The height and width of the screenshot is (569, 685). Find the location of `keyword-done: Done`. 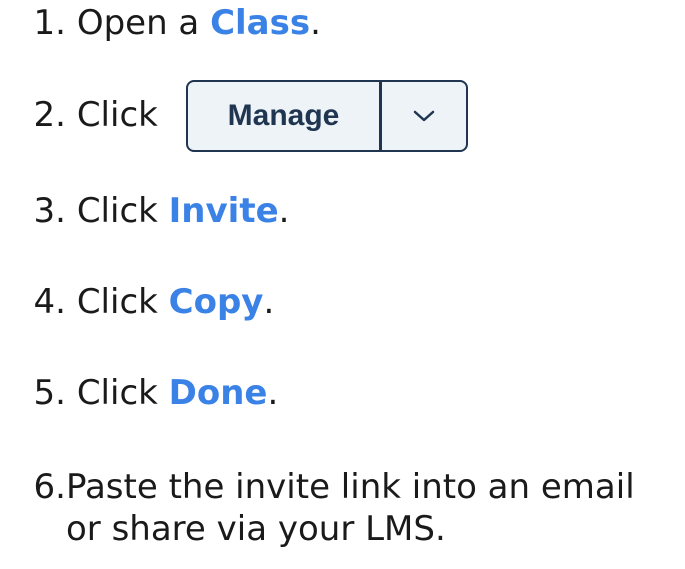

keyword-done: Done is located at coordinates (218, 393).